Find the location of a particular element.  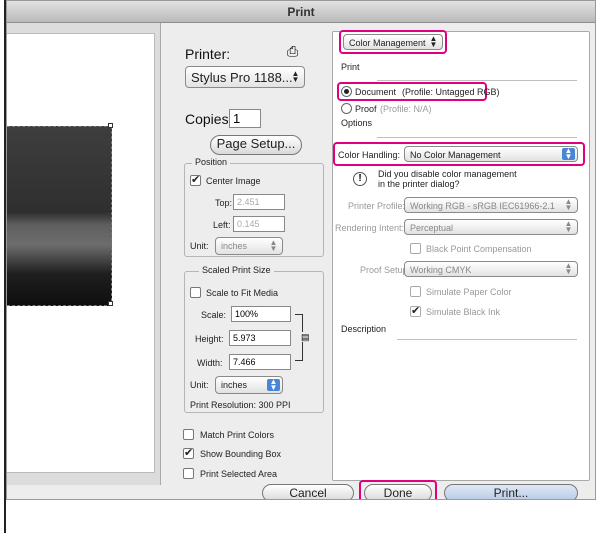

title-bar: Print is located at coordinates (301, 12).